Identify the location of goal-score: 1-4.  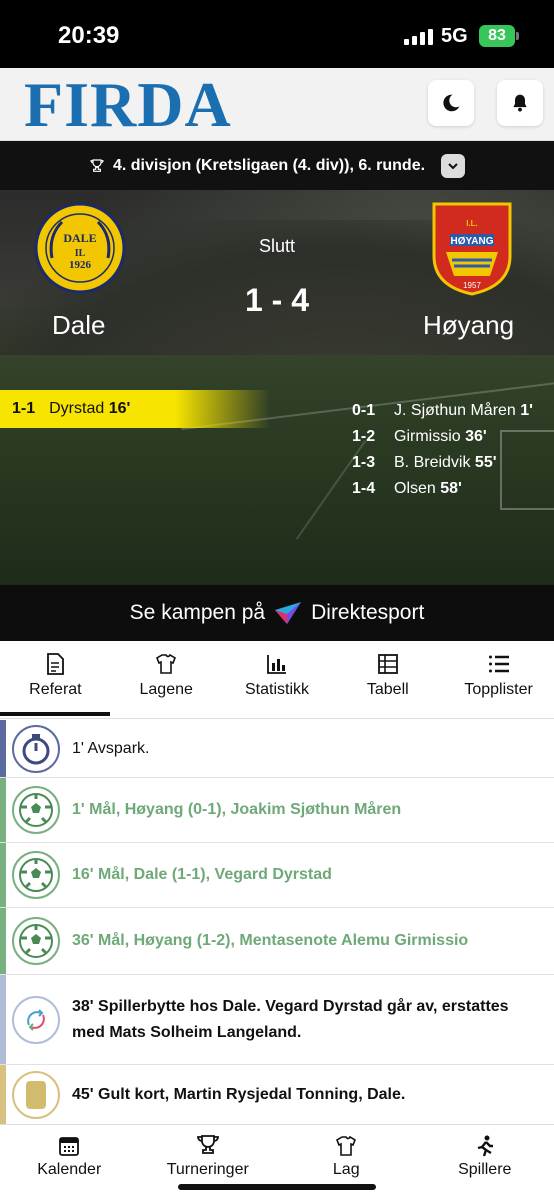
(364, 488).